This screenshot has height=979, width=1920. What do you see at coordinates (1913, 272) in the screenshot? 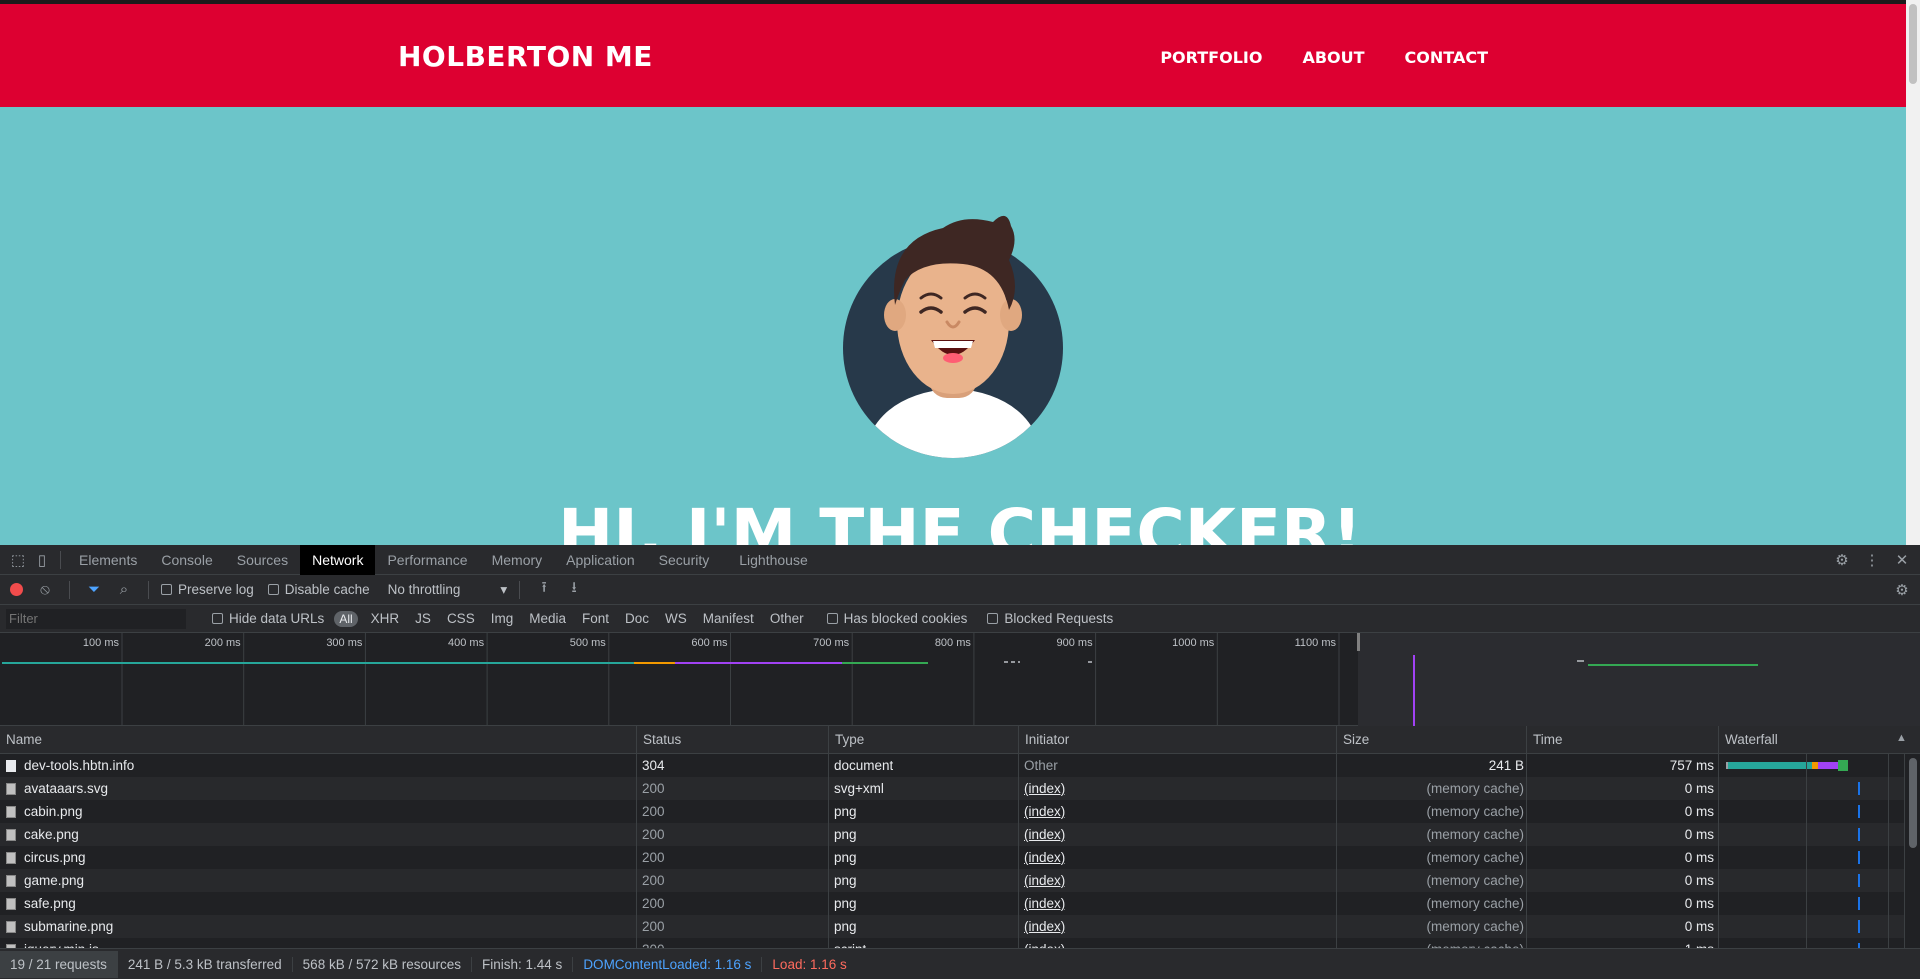
I see `page-scrollbar` at bounding box center [1913, 272].